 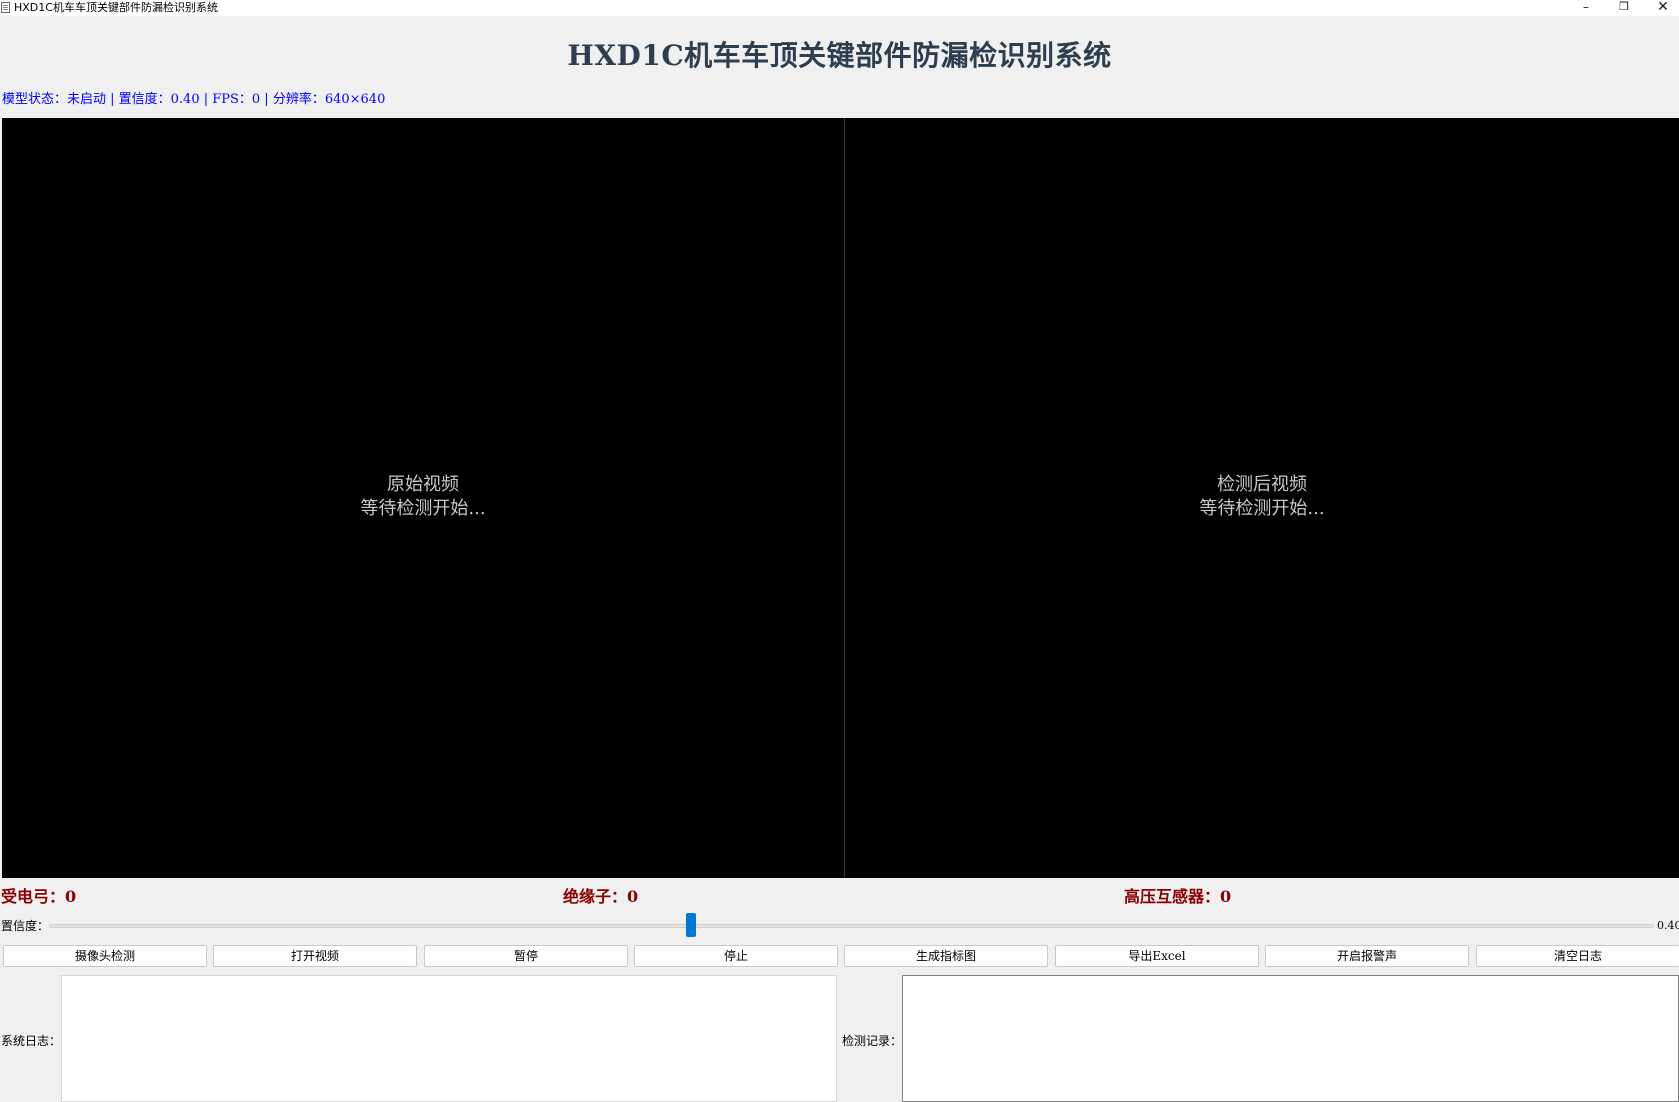 I want to click on window-titlebar: HXD1C机车车顶关键部件防漏检识别系统 – ❐ ✕, so click(x=839, y=8).